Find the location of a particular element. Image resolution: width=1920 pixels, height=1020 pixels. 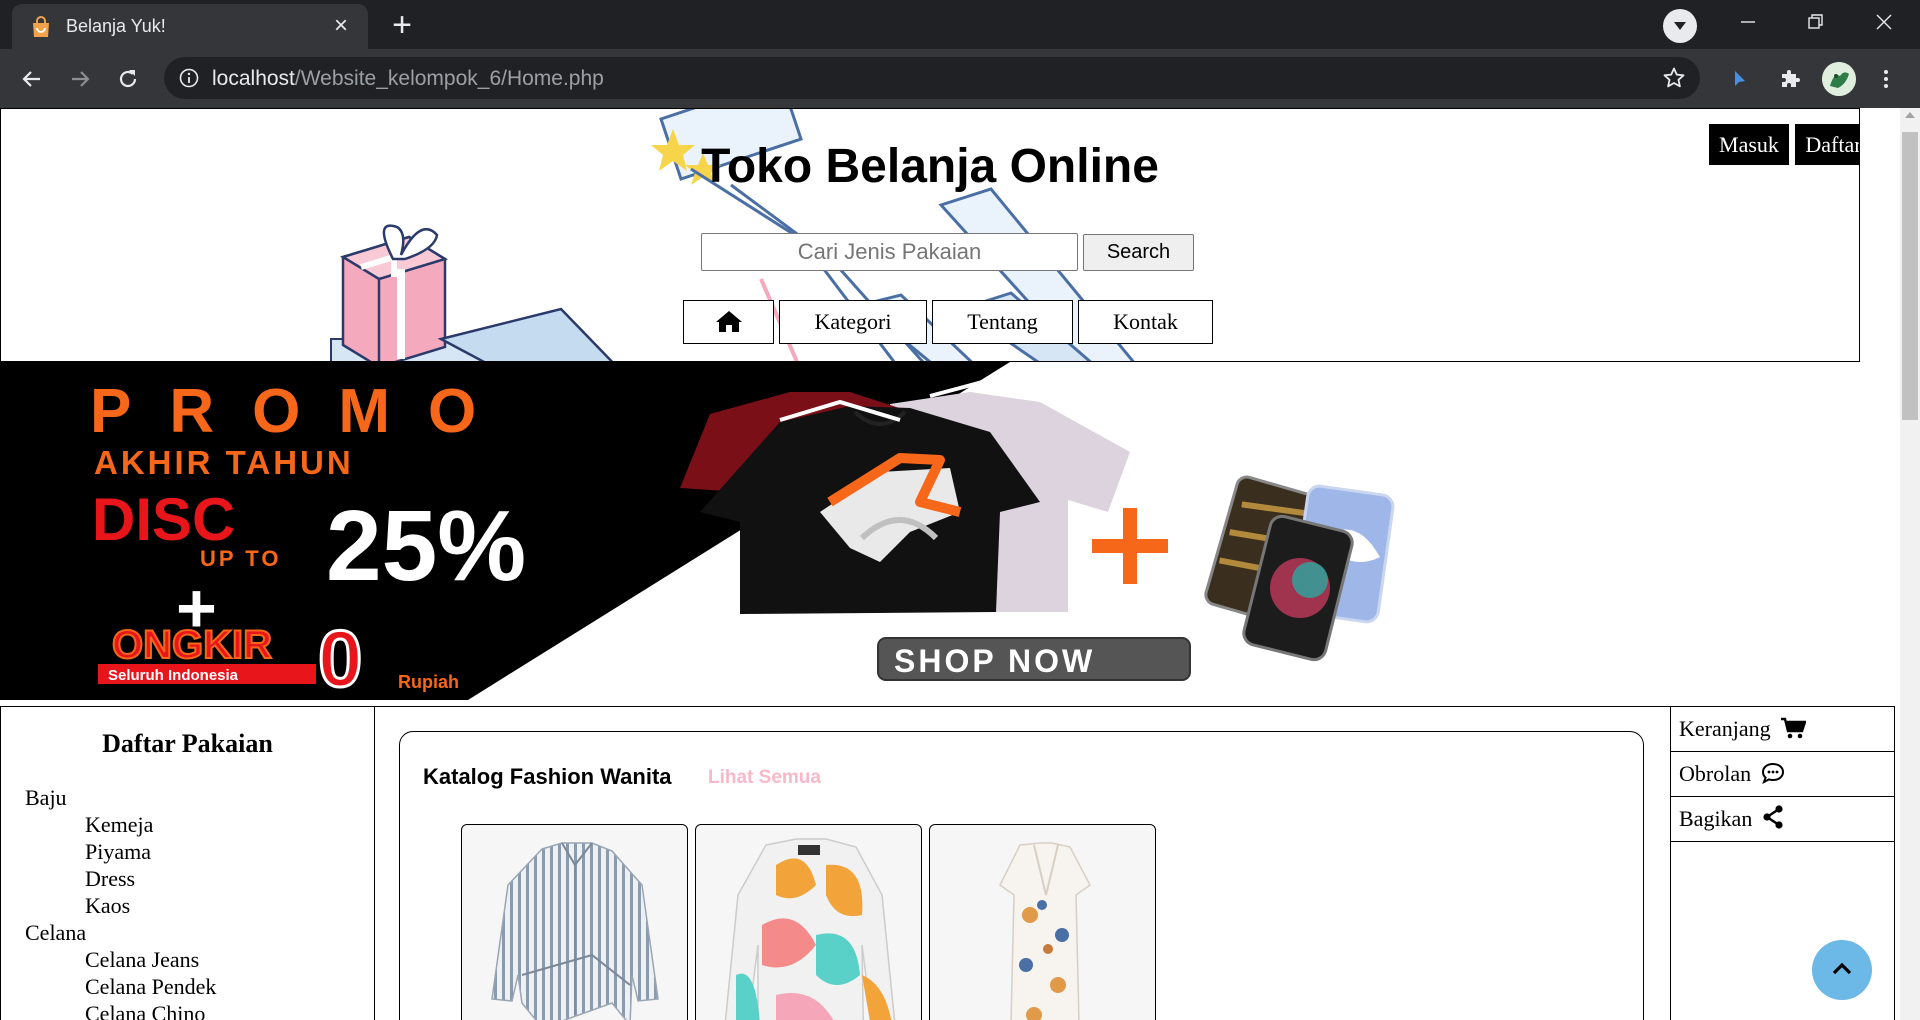

puzzle-icon is located at coordinates (1791, 78).